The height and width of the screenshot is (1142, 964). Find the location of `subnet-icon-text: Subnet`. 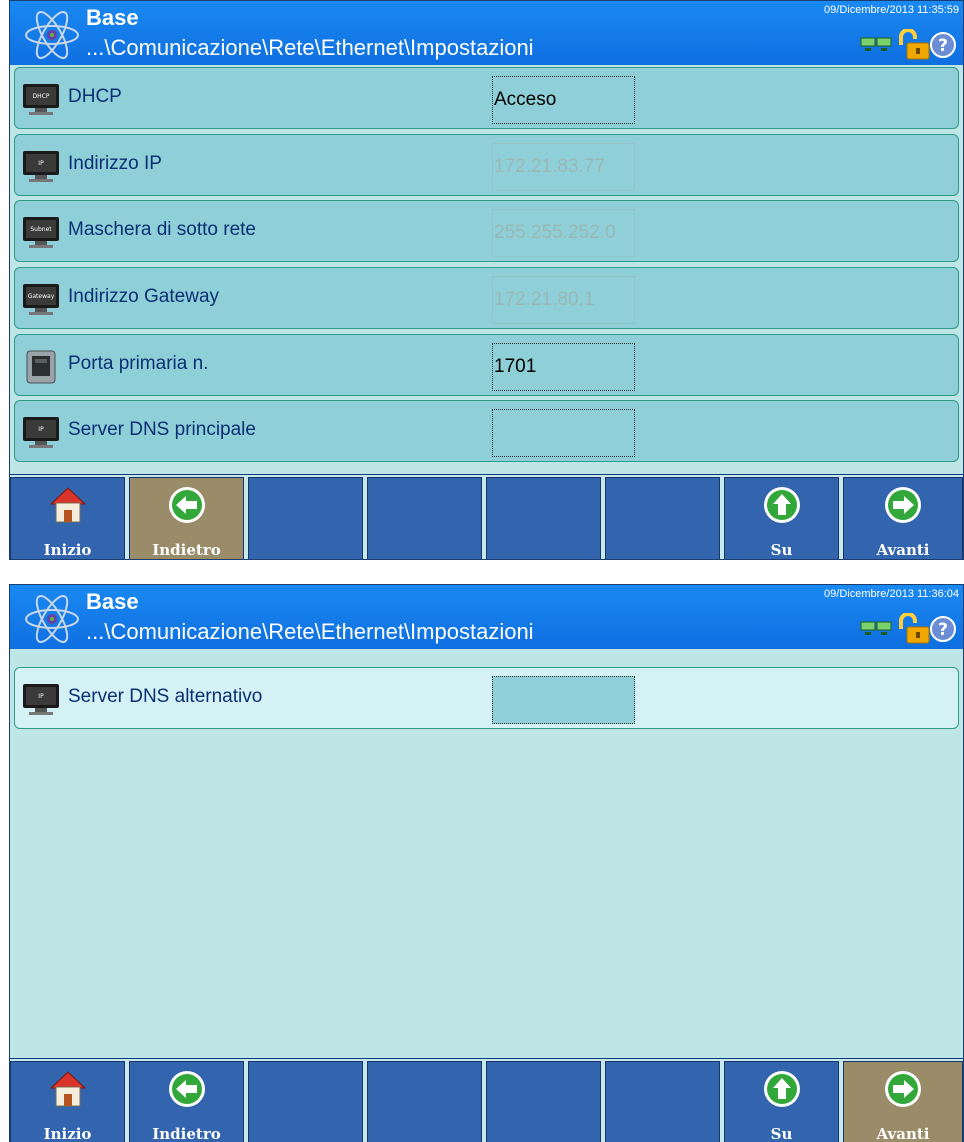

subnet-icon-text: Subnet is located at coordinates (41, 229).